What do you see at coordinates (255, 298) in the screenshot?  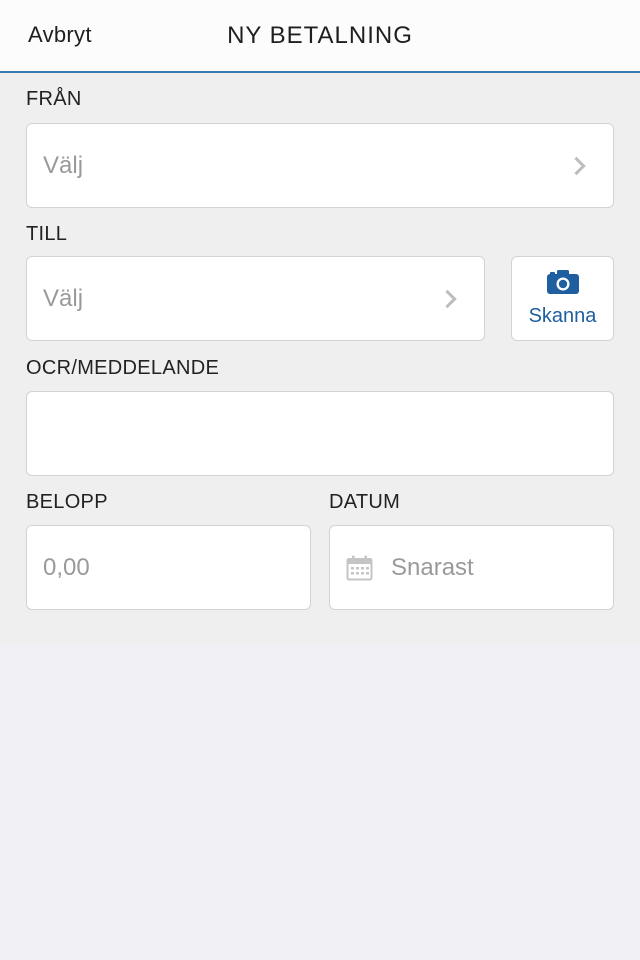 I see `to-recipient-selector: Välj` at bounding box center [255, 298].